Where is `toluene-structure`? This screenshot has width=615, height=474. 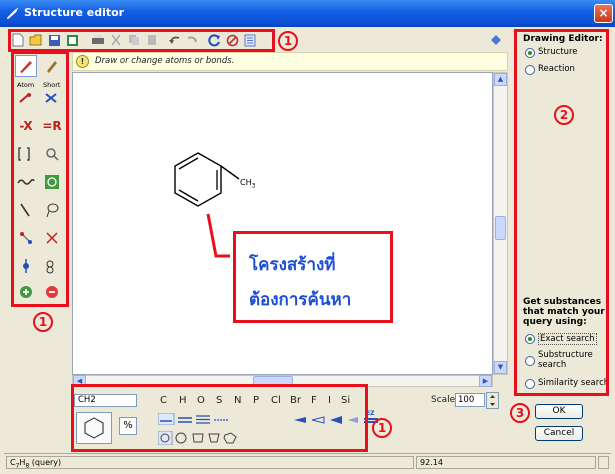
toluene-structure is located at coordinates (207, 179).